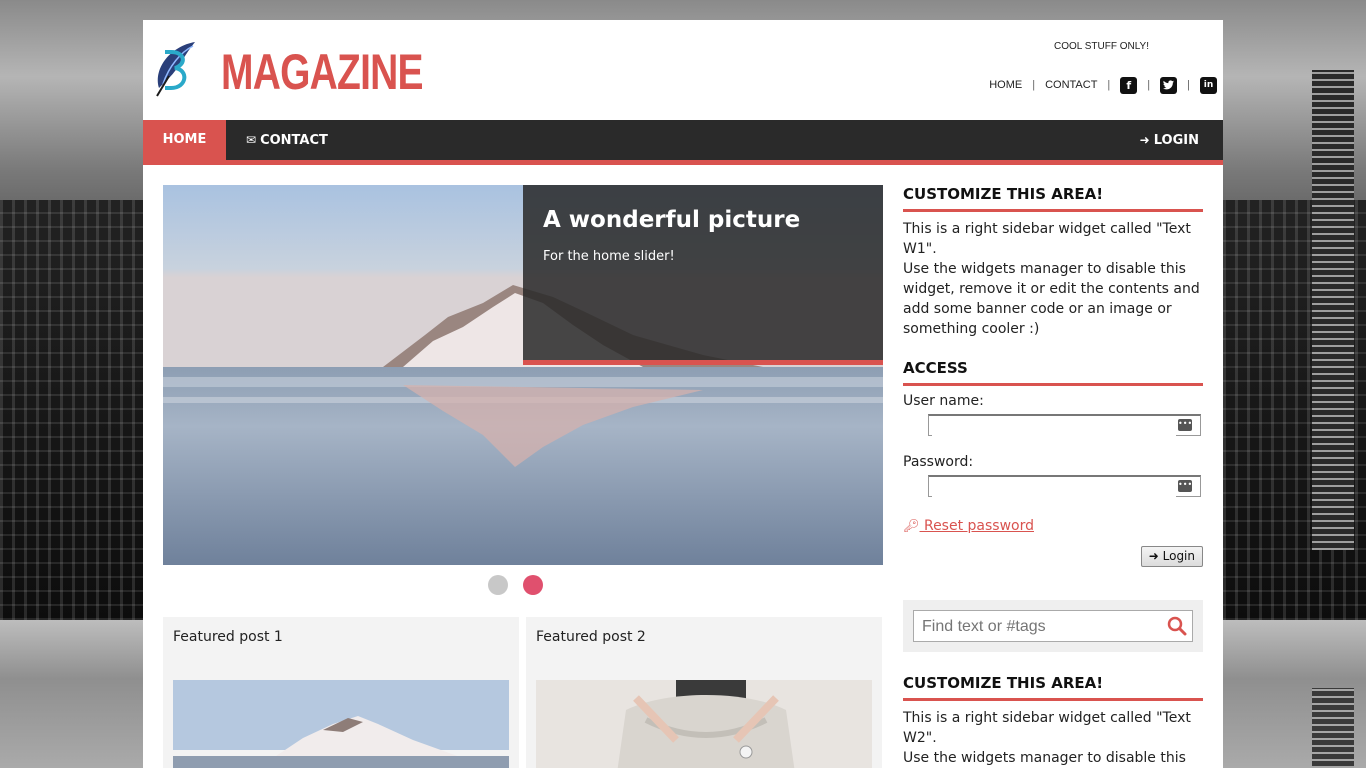 This screenshot has width=1366, height=768. What do you see at coordinates (228, 637) in the screenshot?
I see `featured-post-title: Featured post 1` at bounding box center [228, 637].